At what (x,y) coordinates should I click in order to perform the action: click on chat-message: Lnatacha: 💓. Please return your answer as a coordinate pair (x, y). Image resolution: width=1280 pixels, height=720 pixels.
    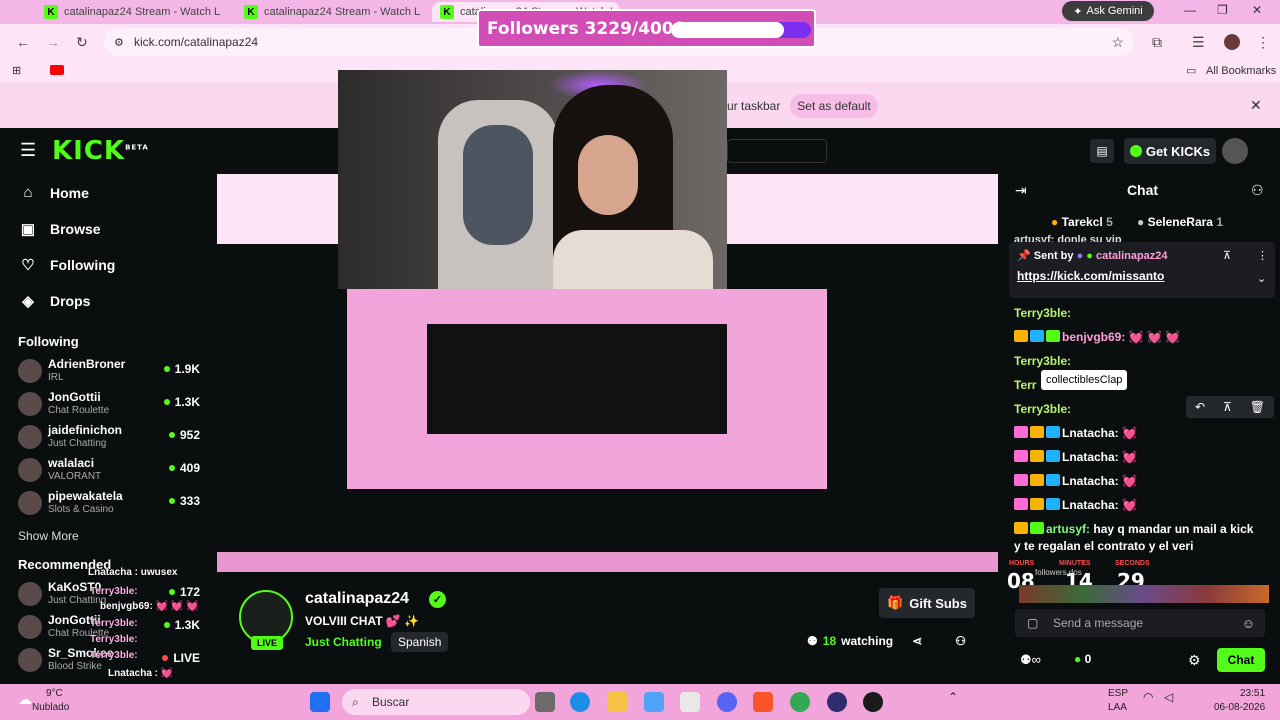
    Looking at the image, I should click on (1075, 505).